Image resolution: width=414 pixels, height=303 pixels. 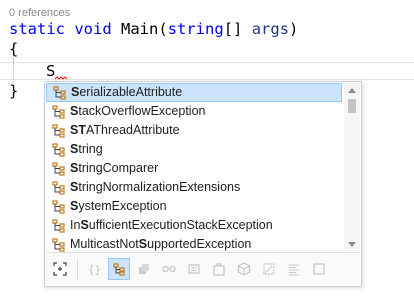 I want to click on completion-scrollbar, so click(x=352, y=167).